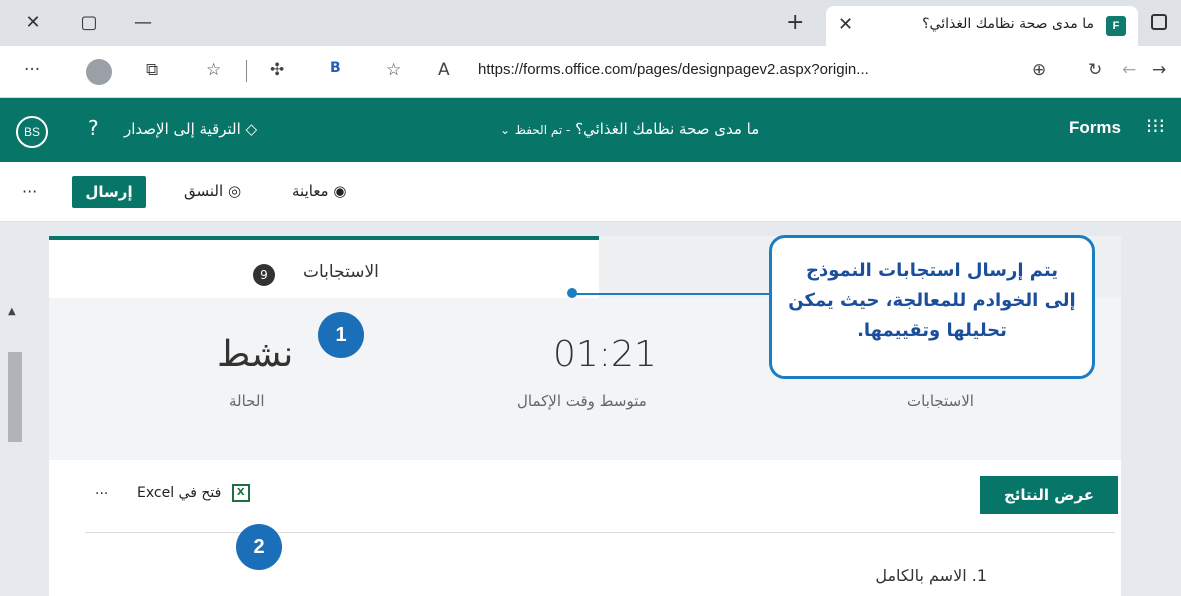 This screenshot has width=1181, height=596. What do you see at coordinates (277, 70) in the screenshot?
I see `extensions-icon: ✣` at bounding box center [277, 70].